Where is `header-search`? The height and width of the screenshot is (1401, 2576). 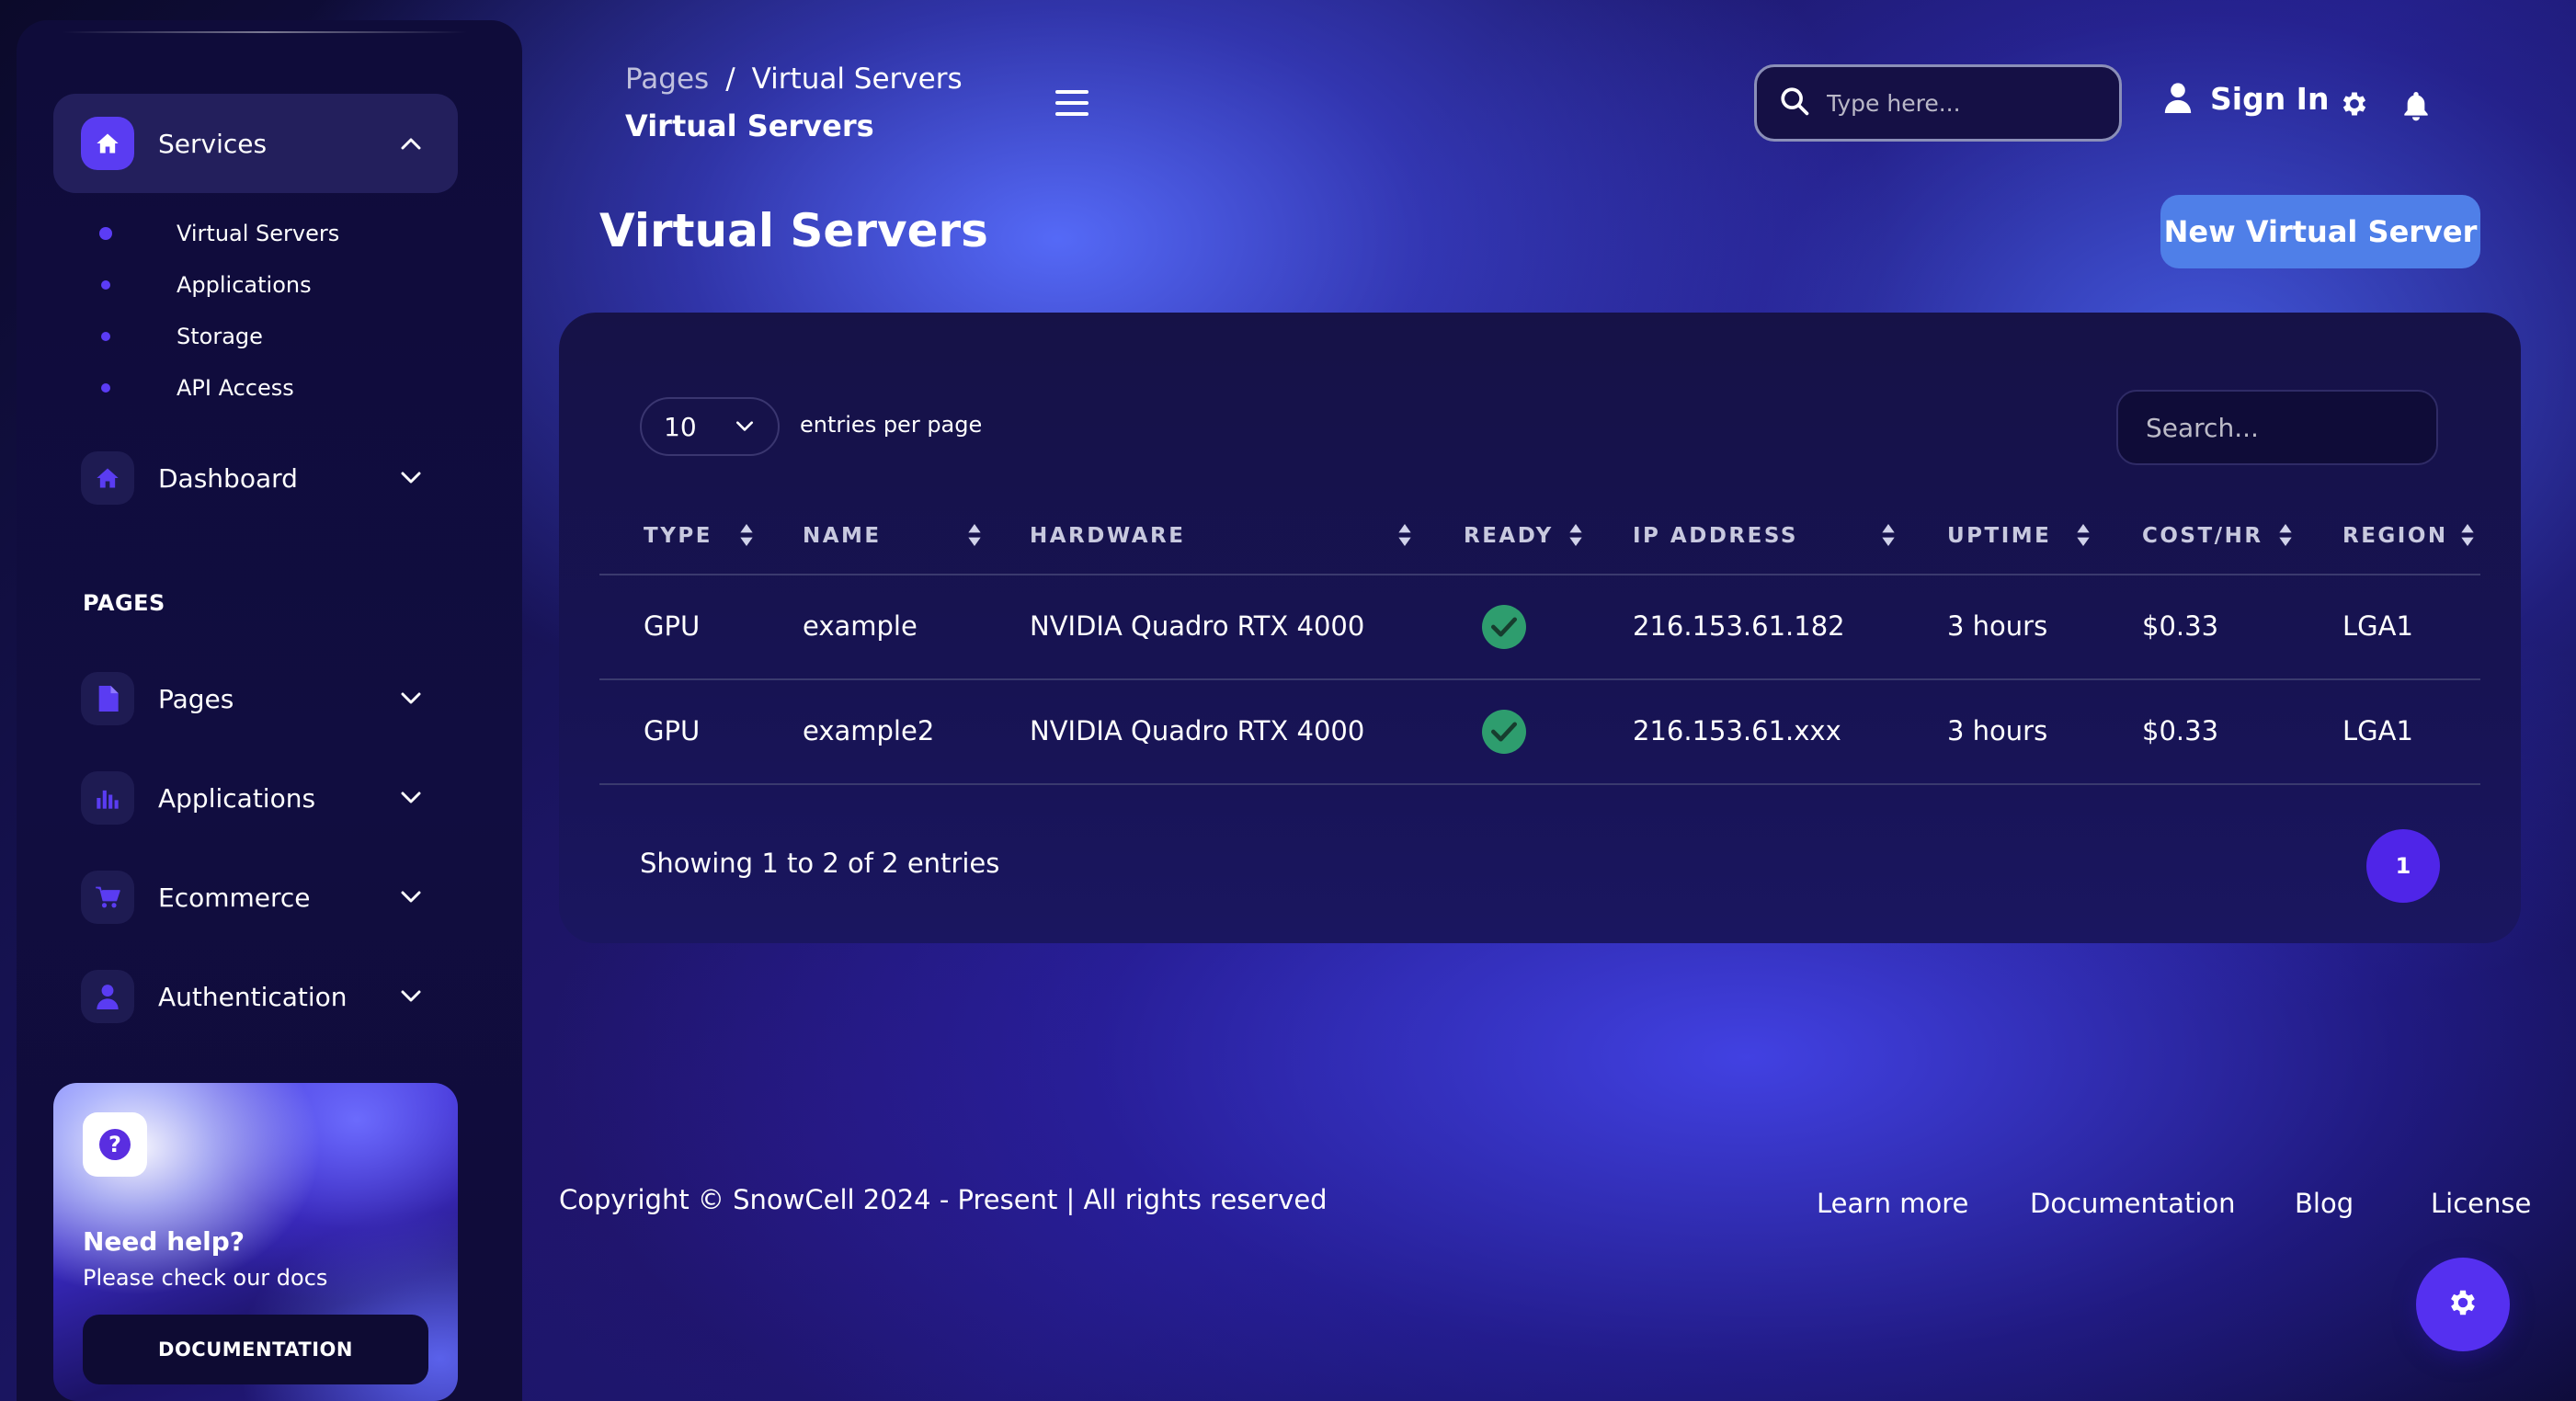
header-search is located at coordinates (1938, 103).